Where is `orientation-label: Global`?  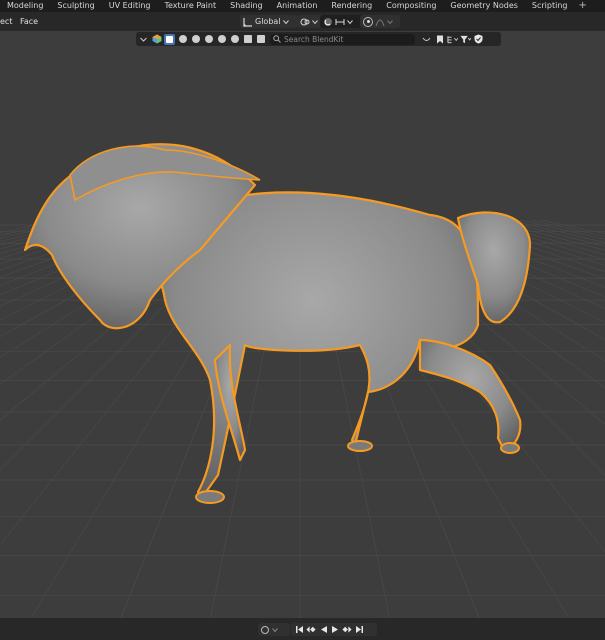 orientation-label: Global is located at coordinates (268, 21).